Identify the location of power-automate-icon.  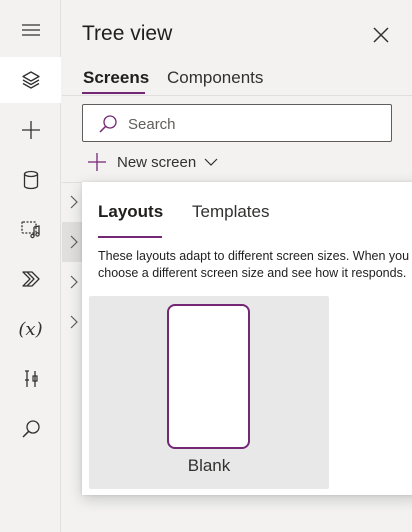
(30, 279).